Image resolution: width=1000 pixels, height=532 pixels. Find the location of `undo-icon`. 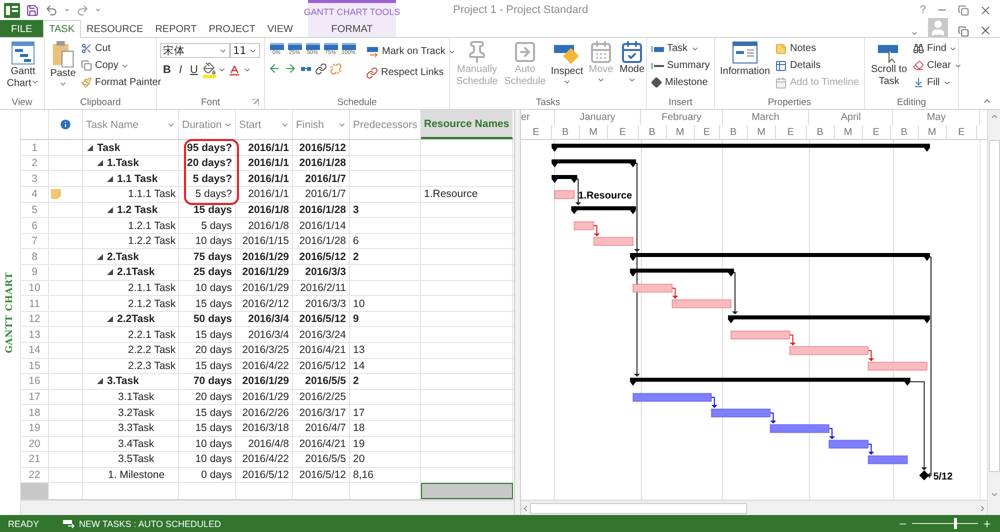

undo-icon is located at coordinates (51, 10).